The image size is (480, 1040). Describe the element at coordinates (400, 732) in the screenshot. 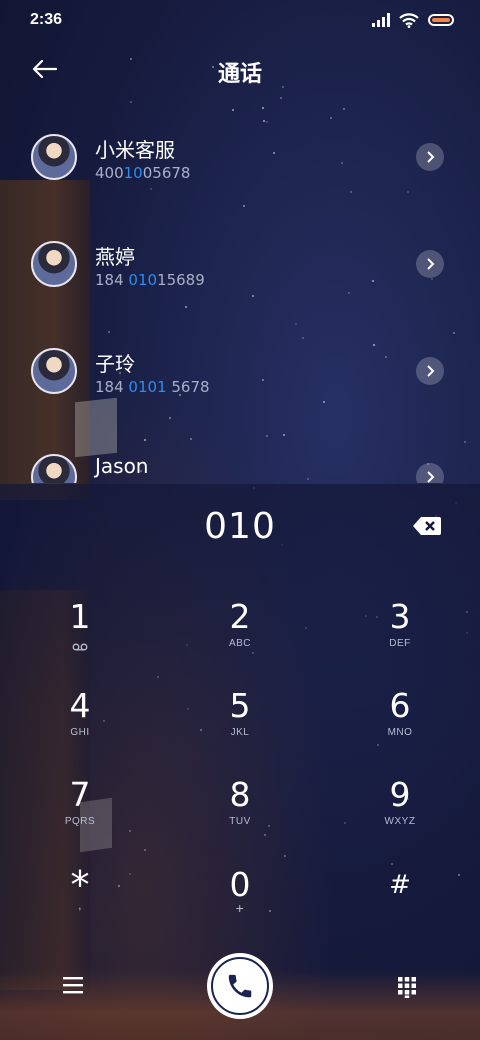

I see `key-letters: MNO` at that location.